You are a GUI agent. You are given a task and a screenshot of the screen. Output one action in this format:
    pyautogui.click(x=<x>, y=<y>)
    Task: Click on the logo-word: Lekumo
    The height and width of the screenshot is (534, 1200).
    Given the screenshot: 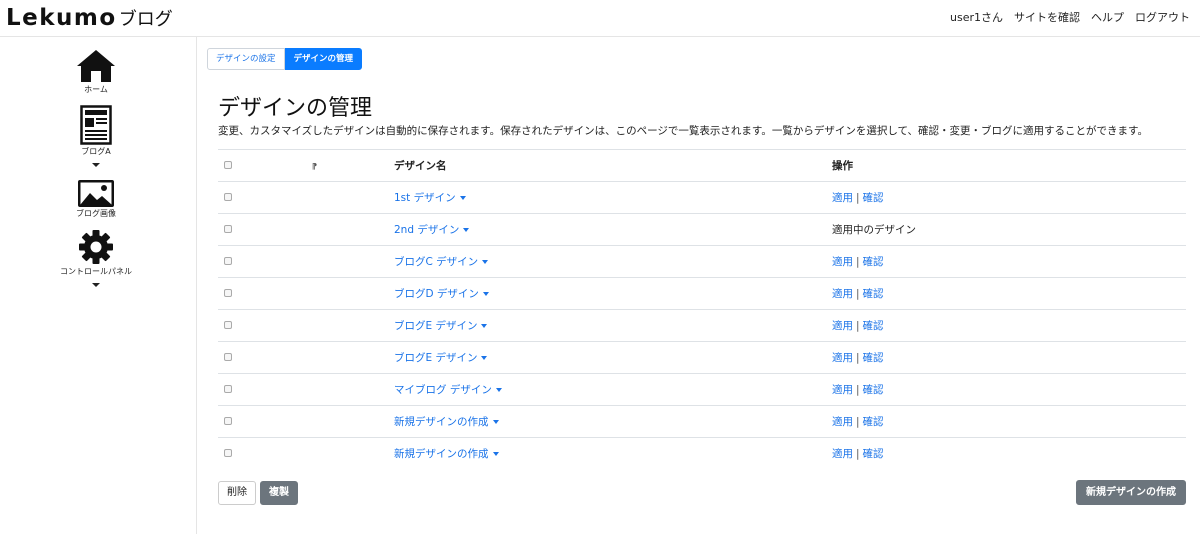 What is the action you would take?
    pyautogui.click(x=61, y=18)
    